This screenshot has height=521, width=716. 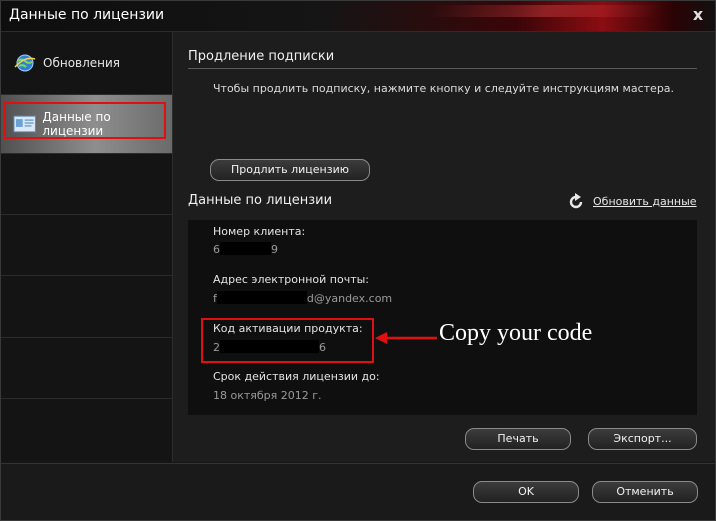 I want to click on close-icon: x, so click(x=698, y=14).